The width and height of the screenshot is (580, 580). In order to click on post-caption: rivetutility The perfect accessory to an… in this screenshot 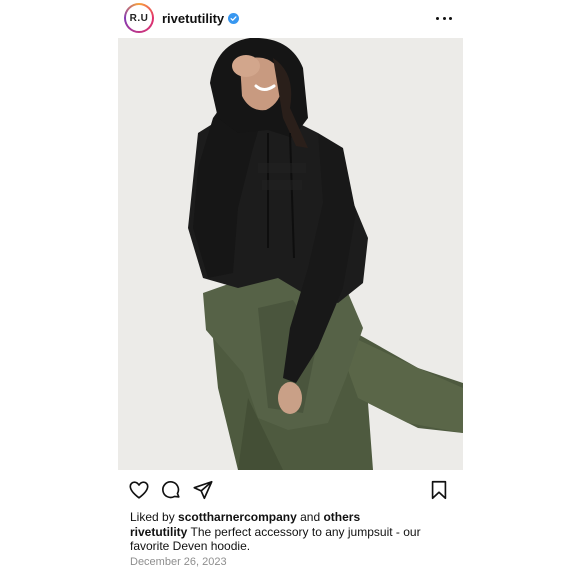, I will do `click(280, 539)`.